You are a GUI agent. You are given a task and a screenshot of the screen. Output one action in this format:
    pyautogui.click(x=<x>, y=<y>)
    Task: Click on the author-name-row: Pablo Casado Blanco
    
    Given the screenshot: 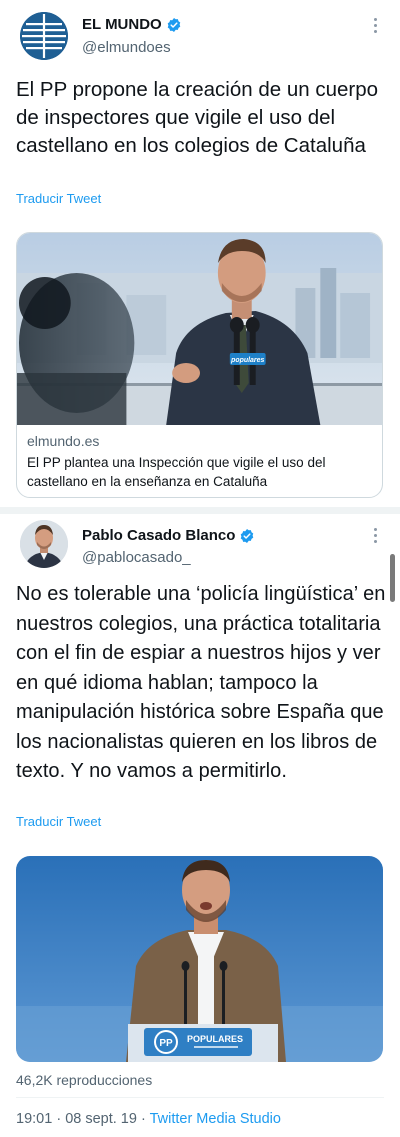 What is the action you would take?
    pyautogui.click(x=168, y=535)
    